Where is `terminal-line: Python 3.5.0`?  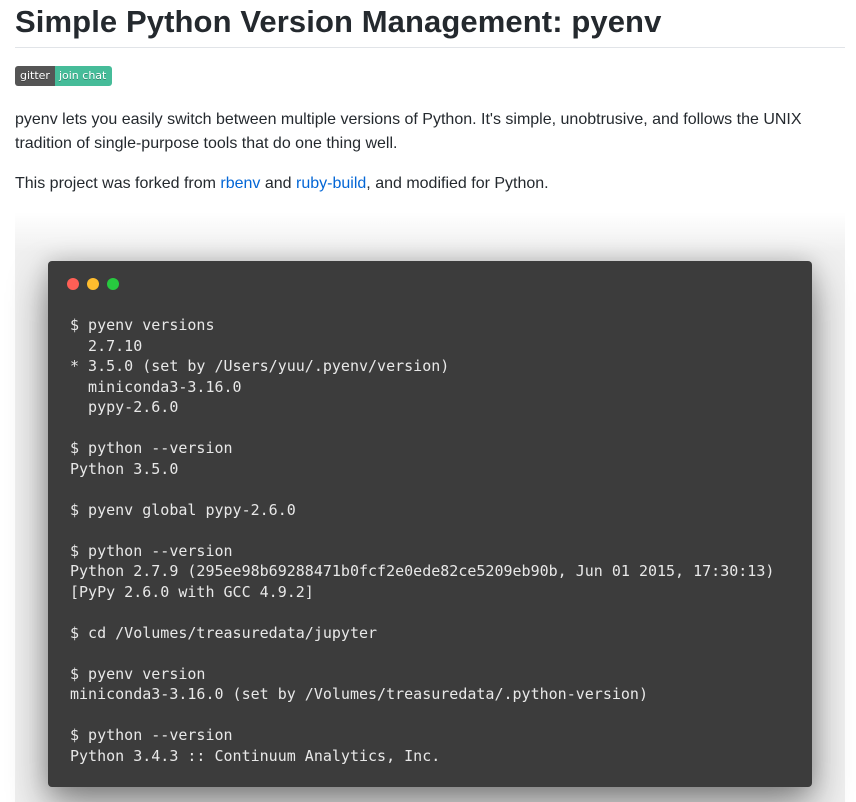 terminal-line: Python 3.5.0 is located at coordinates (124, 468).